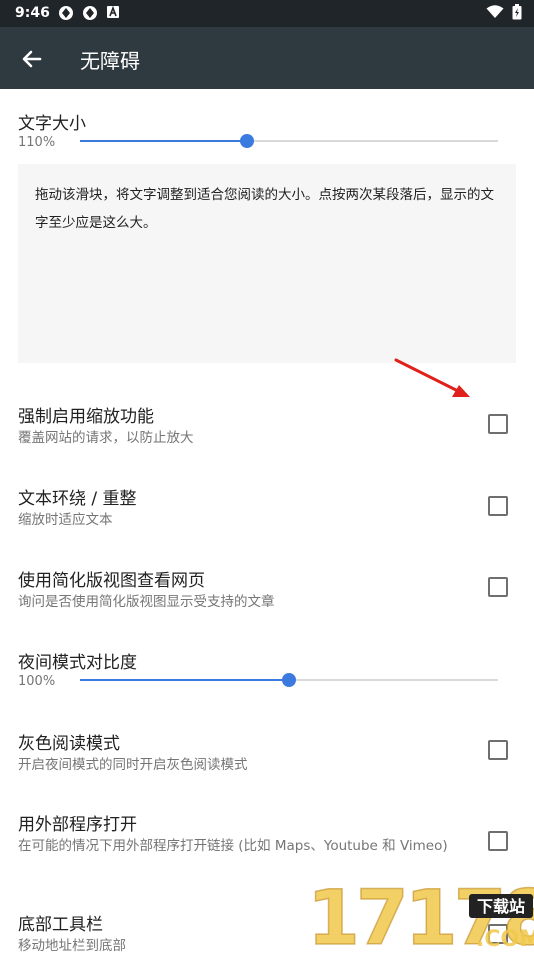 The height and width of the screenshot is (956, 534). What do you see at coordinates (498, 750) in the screenshot?
I see `gray-reading-checkbox` at bounding box center [498, 750].